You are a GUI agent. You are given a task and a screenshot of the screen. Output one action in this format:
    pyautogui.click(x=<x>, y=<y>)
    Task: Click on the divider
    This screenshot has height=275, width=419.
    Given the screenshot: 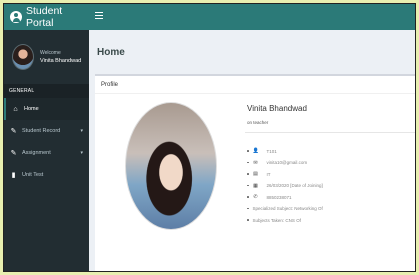 What is the action you would take?
    pyautogui.click(x=330, y=132)
    